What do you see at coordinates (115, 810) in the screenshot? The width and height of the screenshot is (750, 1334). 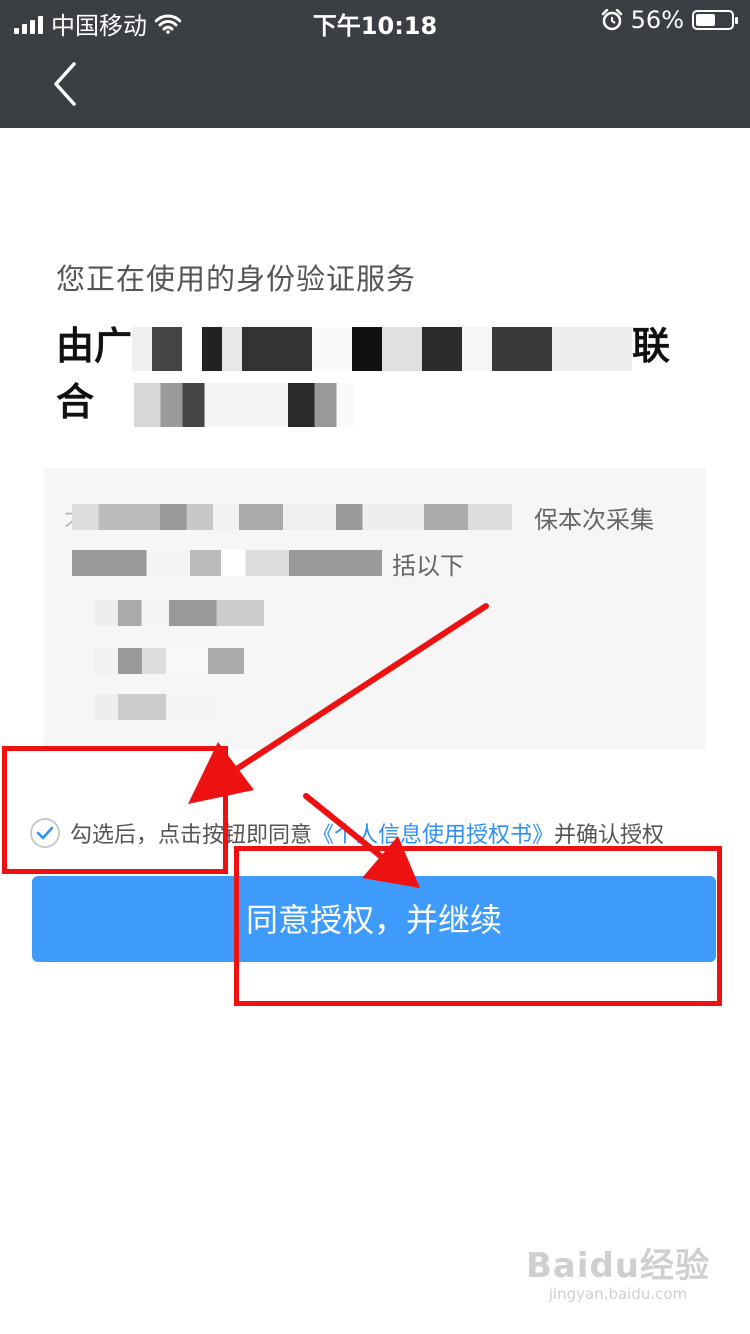 I see `annotation-box-checkbox` at bounding box center [115, 810].